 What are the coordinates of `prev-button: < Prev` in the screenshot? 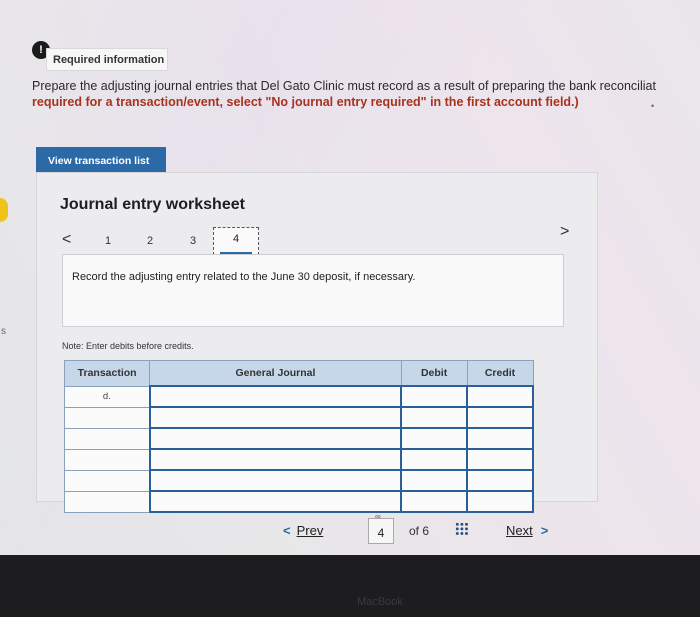 It's located at (303, 530).